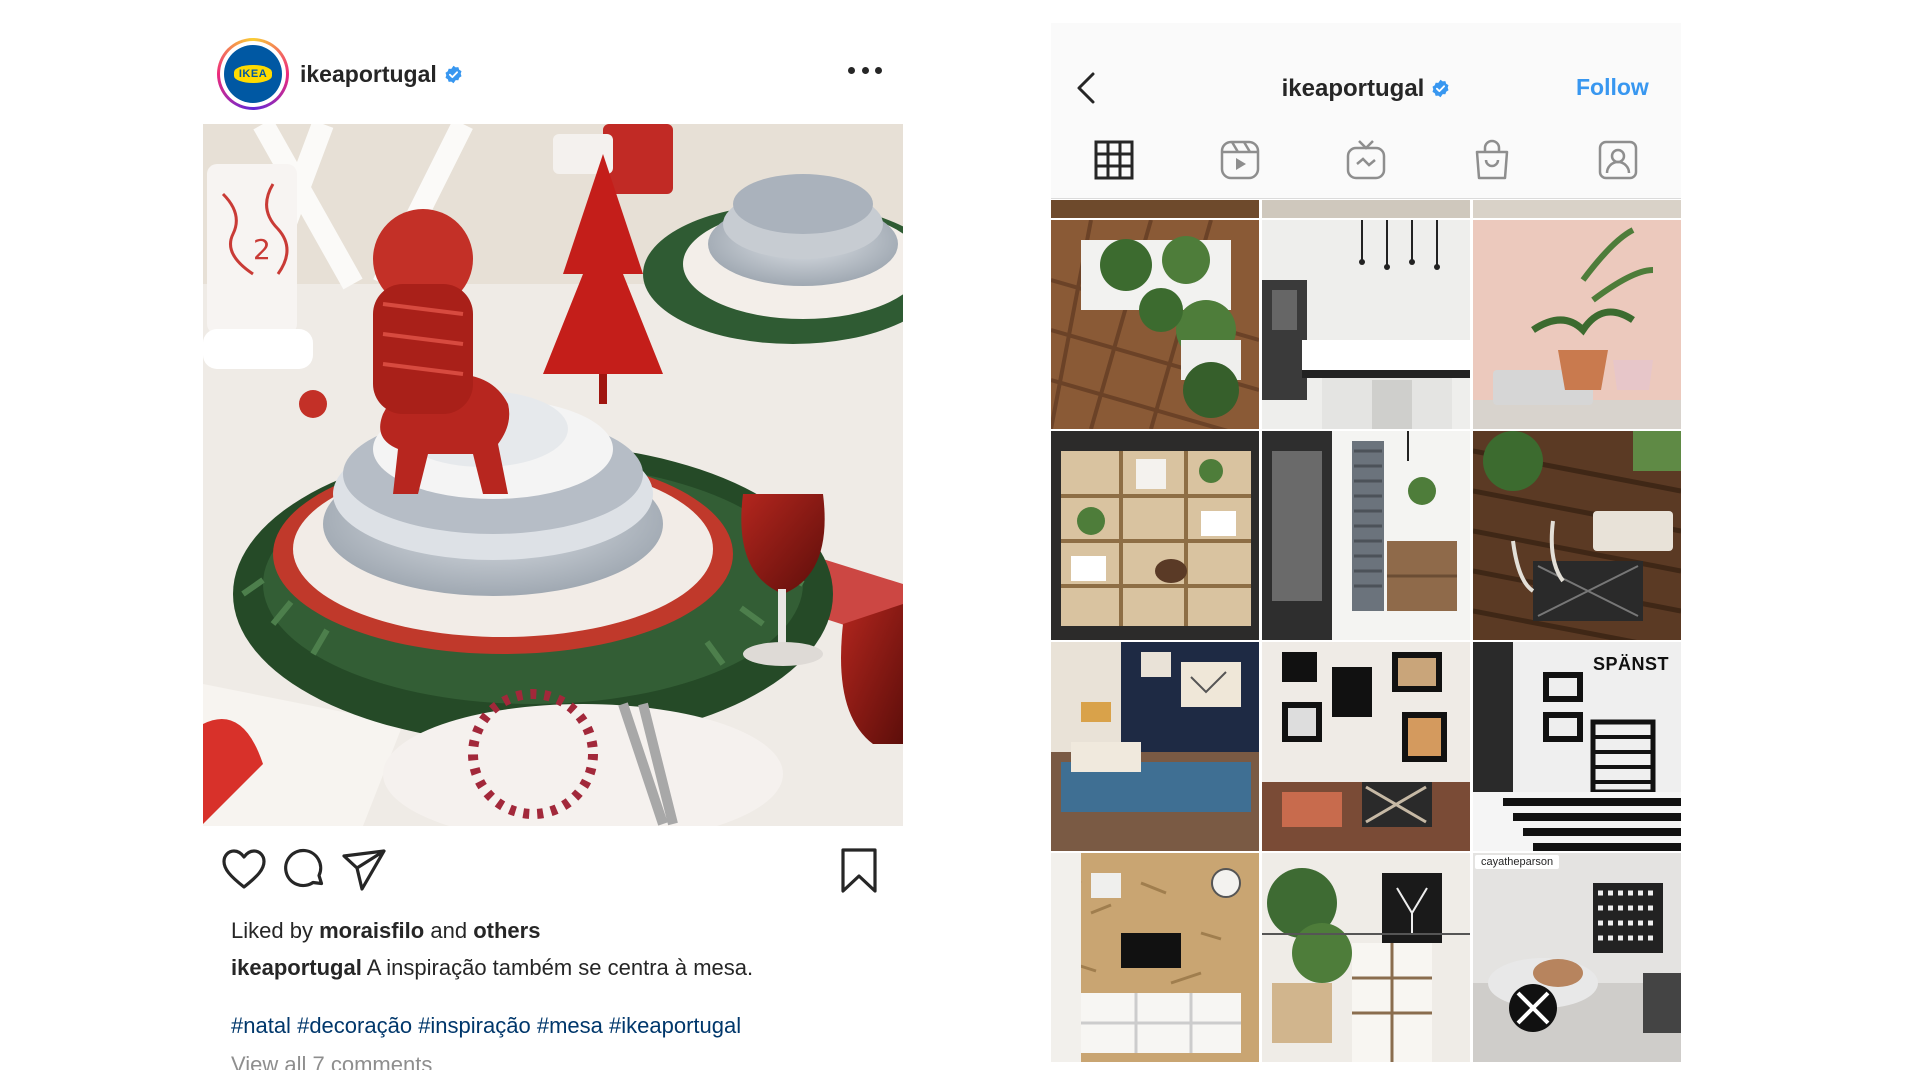  Describe the element at coordinates (1366, 160) in the screenshot. I see `igtv-icon` at that location.